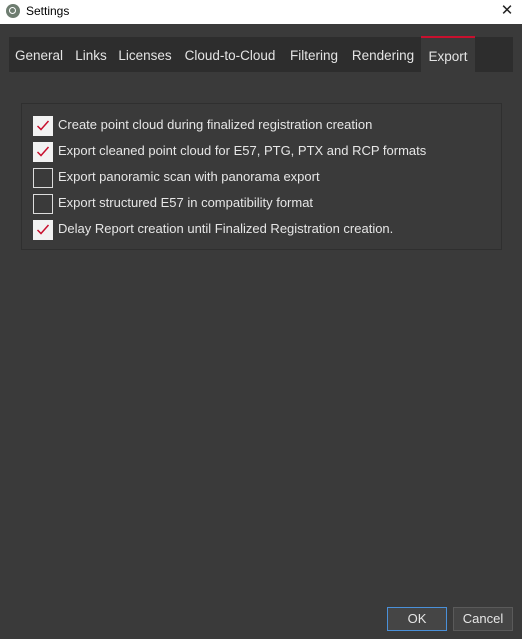 This screenshot has width=522, height=639. What do you see at coordinates (91, 54) in the screenshot?
I see `tab-links: Links` at bounding box center [91, 54].